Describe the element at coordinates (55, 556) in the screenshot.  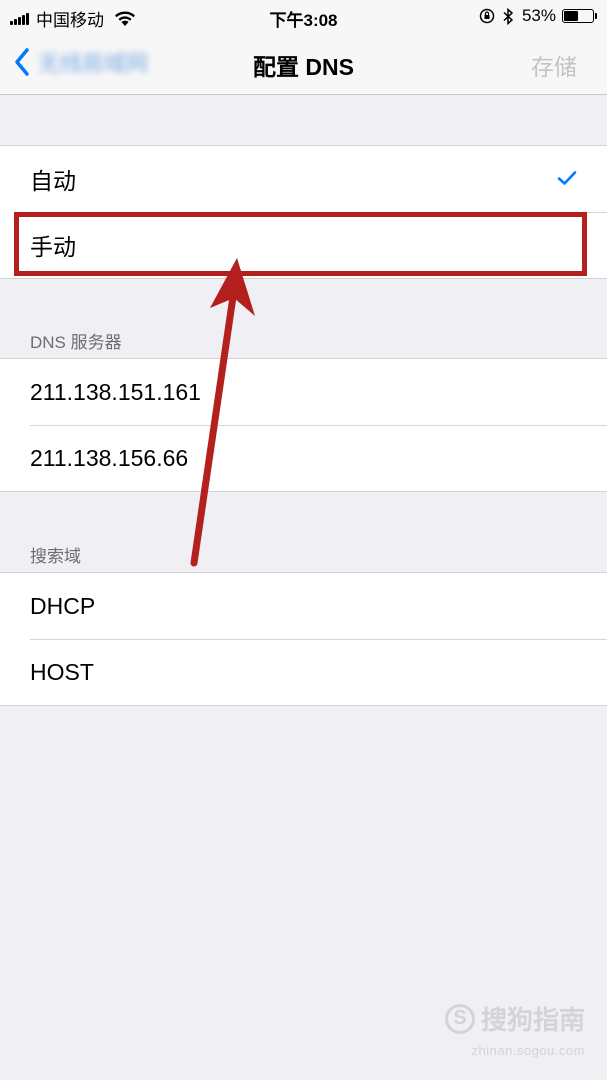
I see `search-domain-section-header: 搜索域` at that location.